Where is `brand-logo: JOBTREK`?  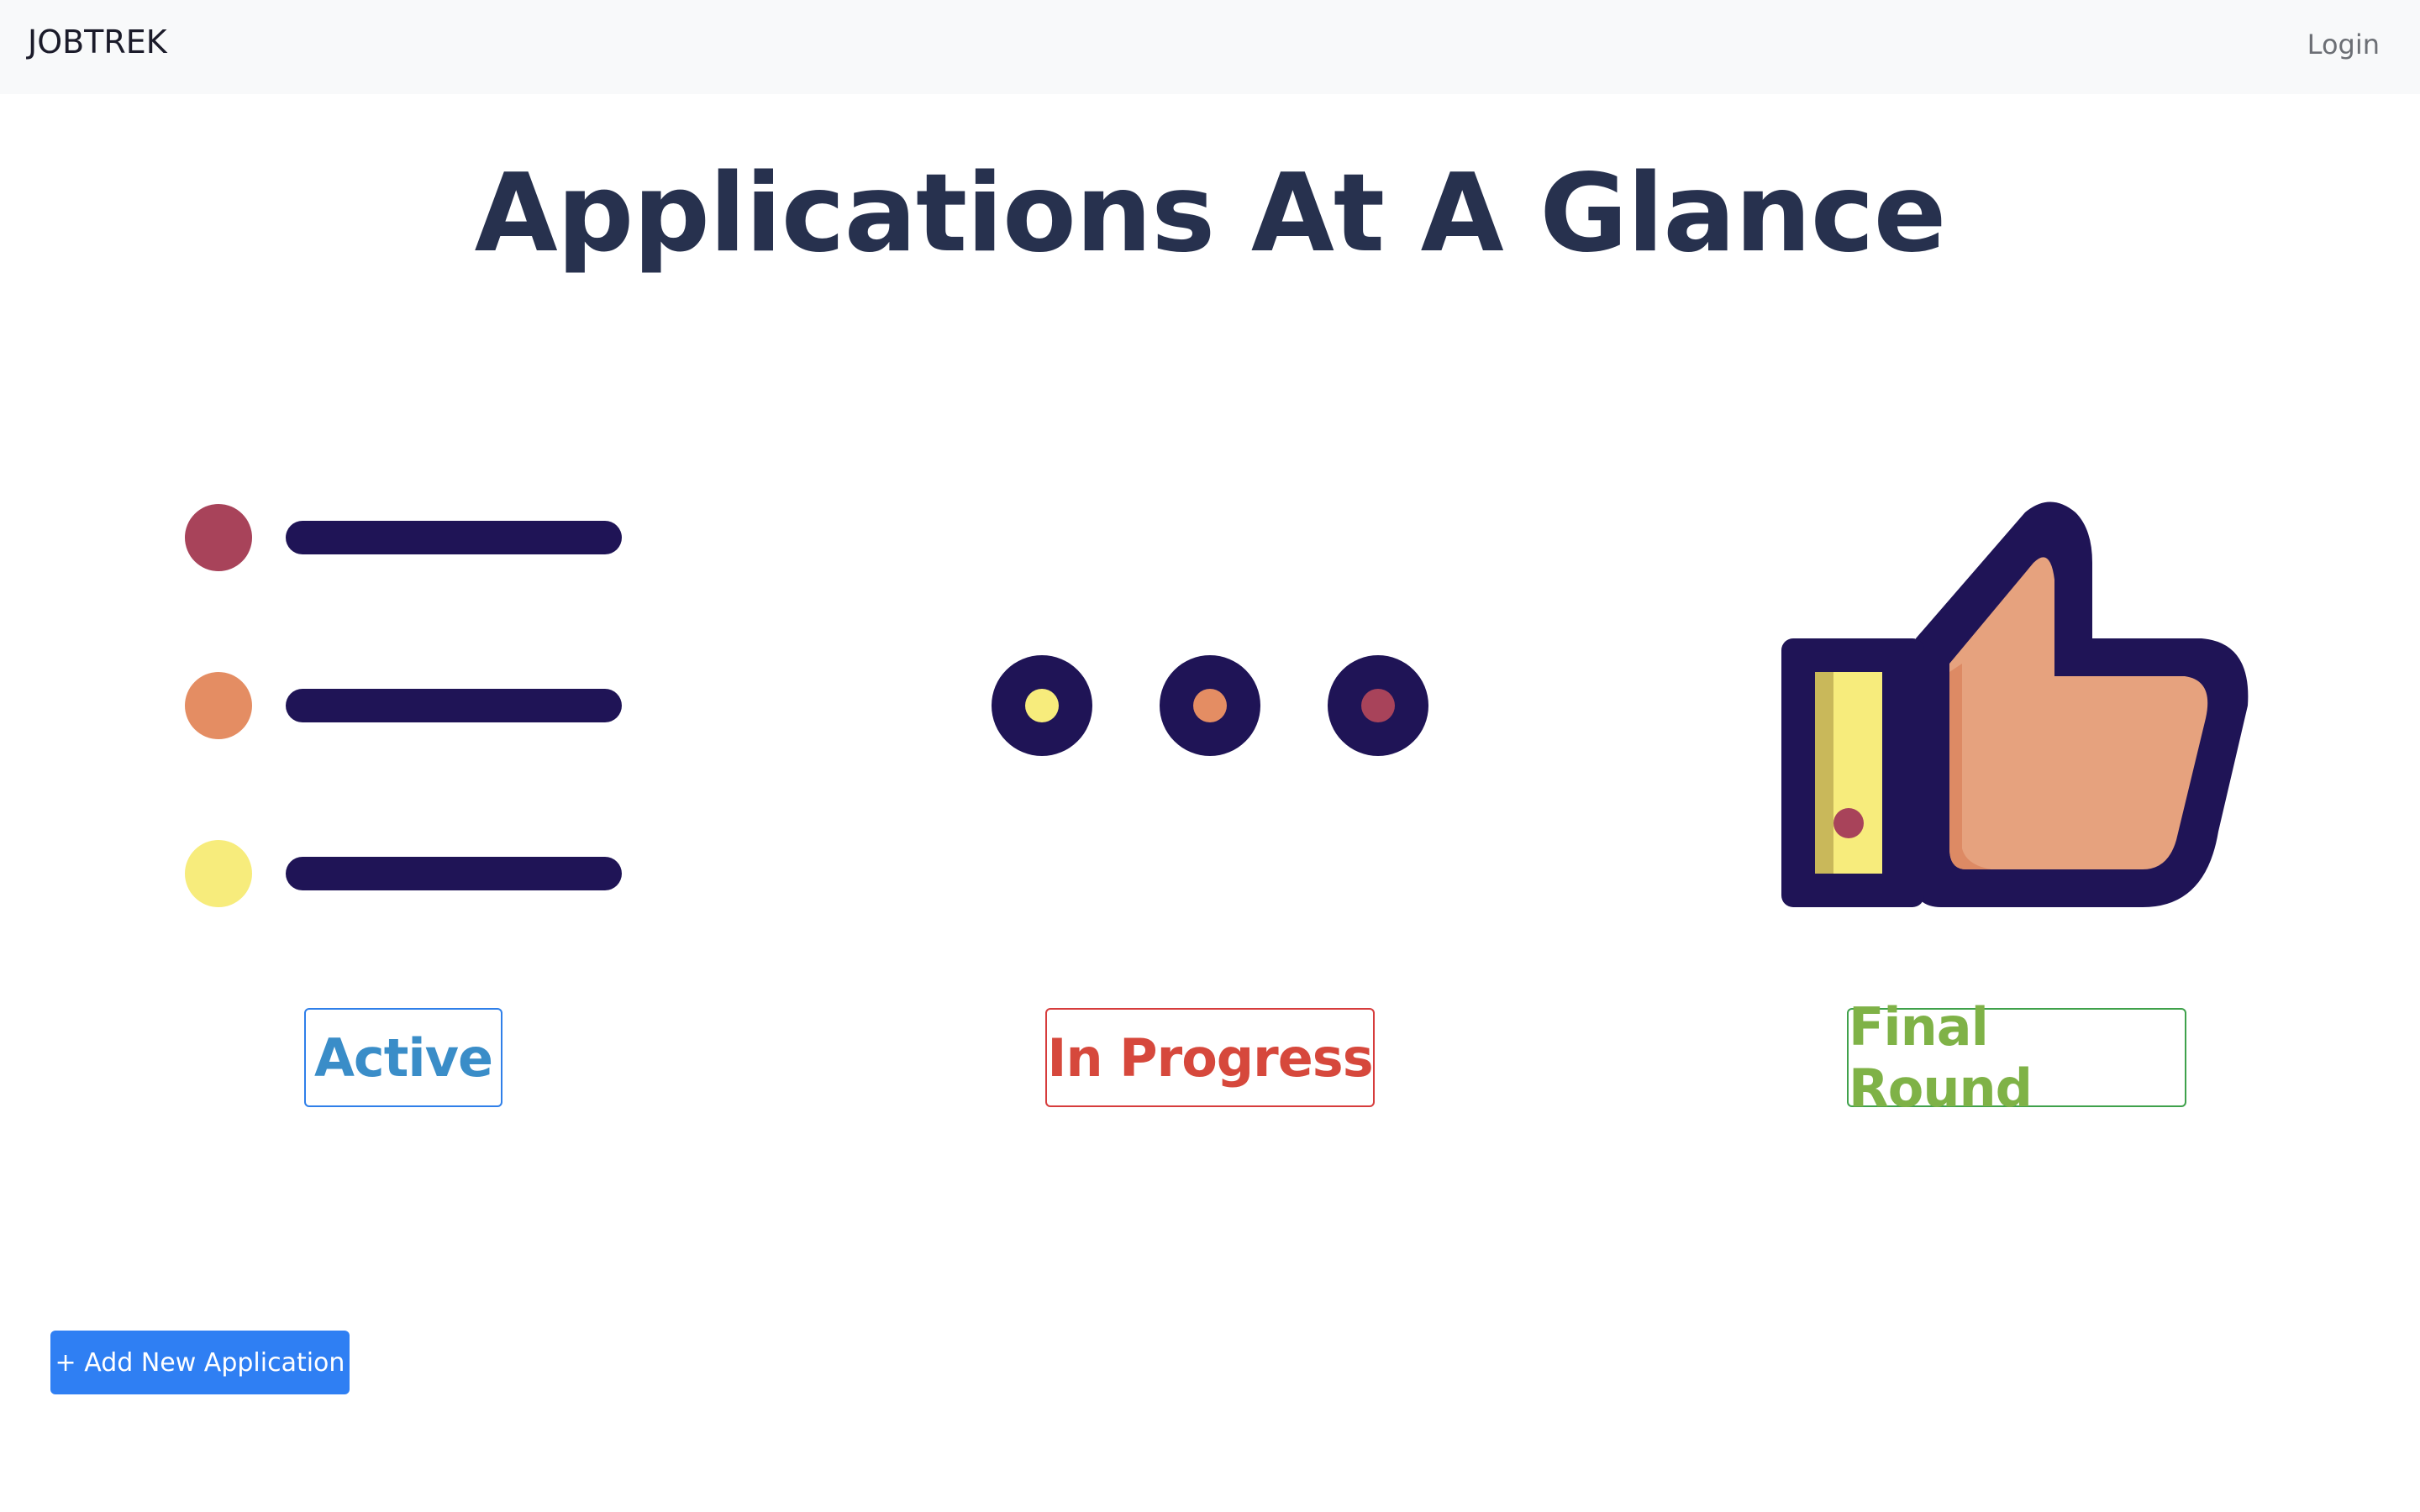
brand-logo: JOBTREK is located at coordinates (97, 42).